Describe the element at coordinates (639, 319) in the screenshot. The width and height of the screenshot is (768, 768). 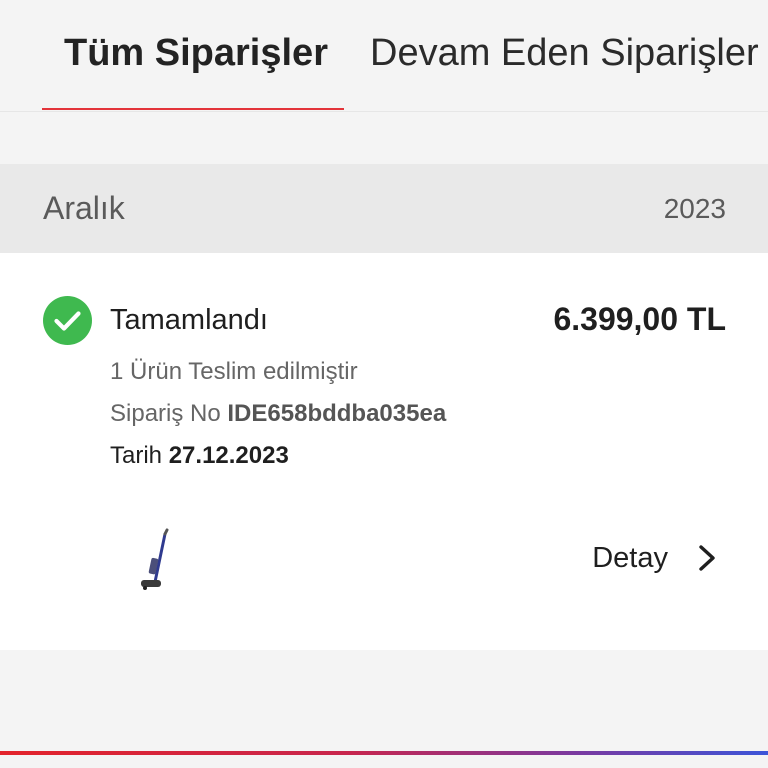
I see `order-price: 6.399,00 TL` at that location.